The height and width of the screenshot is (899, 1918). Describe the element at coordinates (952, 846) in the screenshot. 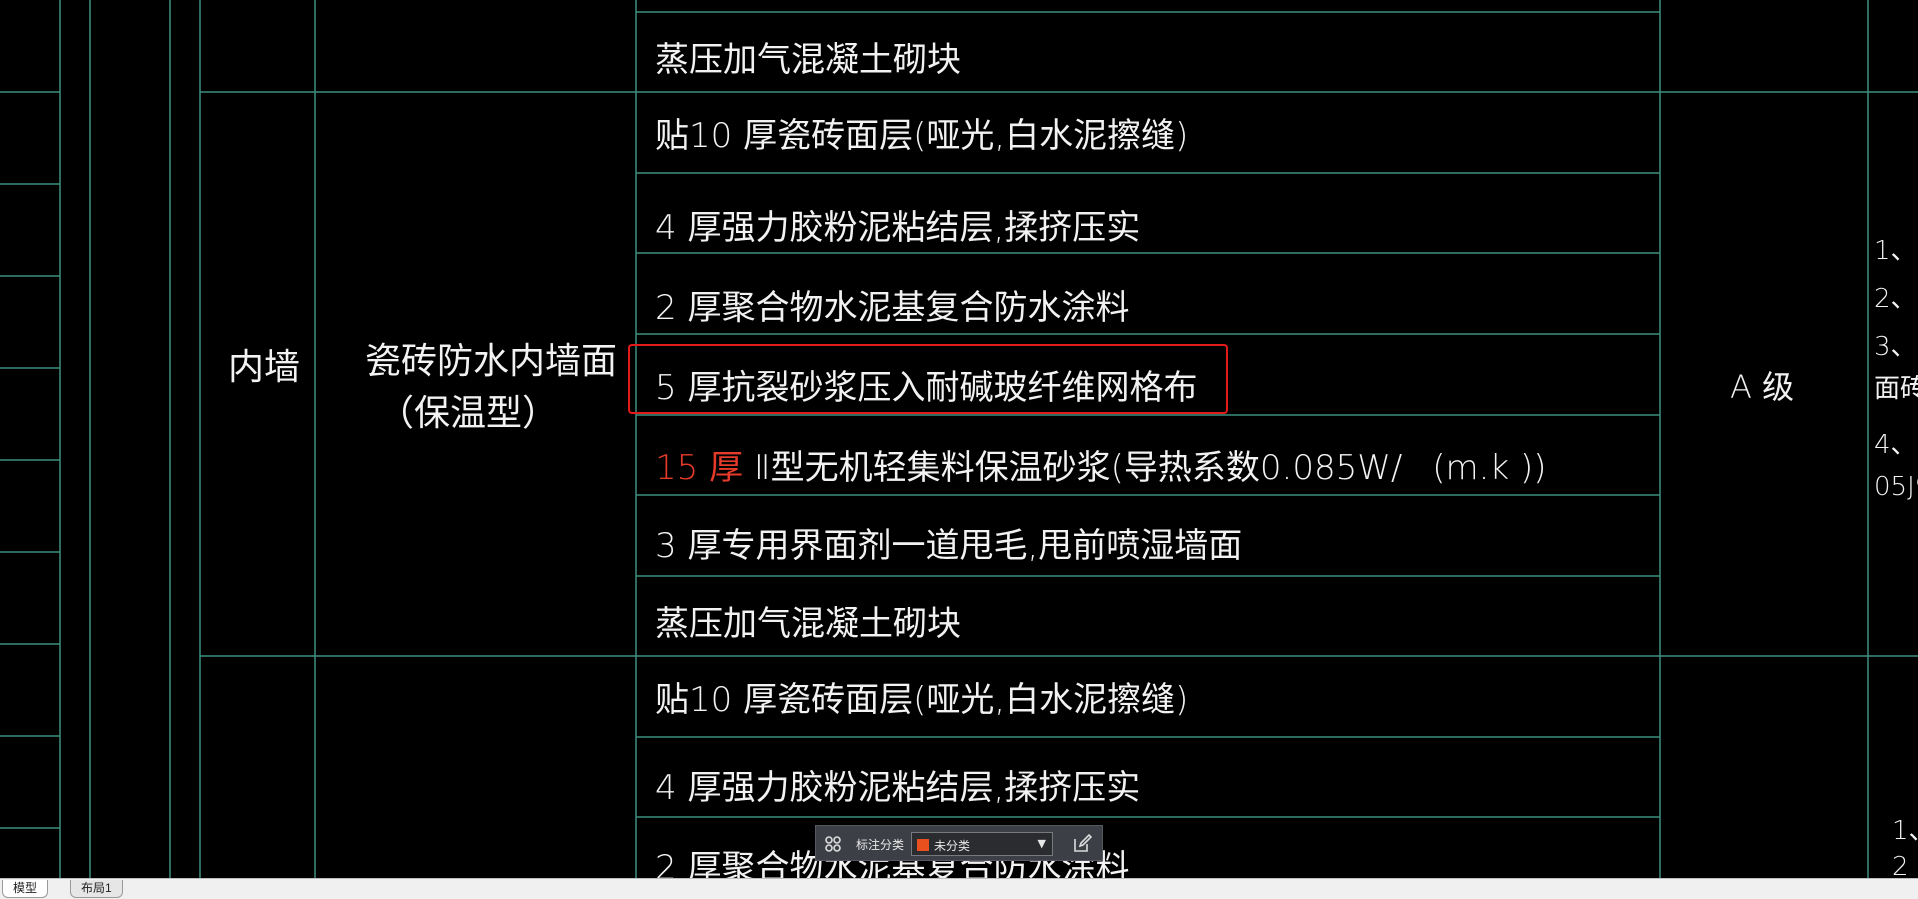

I see `annotation-category-value: 未分类` at that location.